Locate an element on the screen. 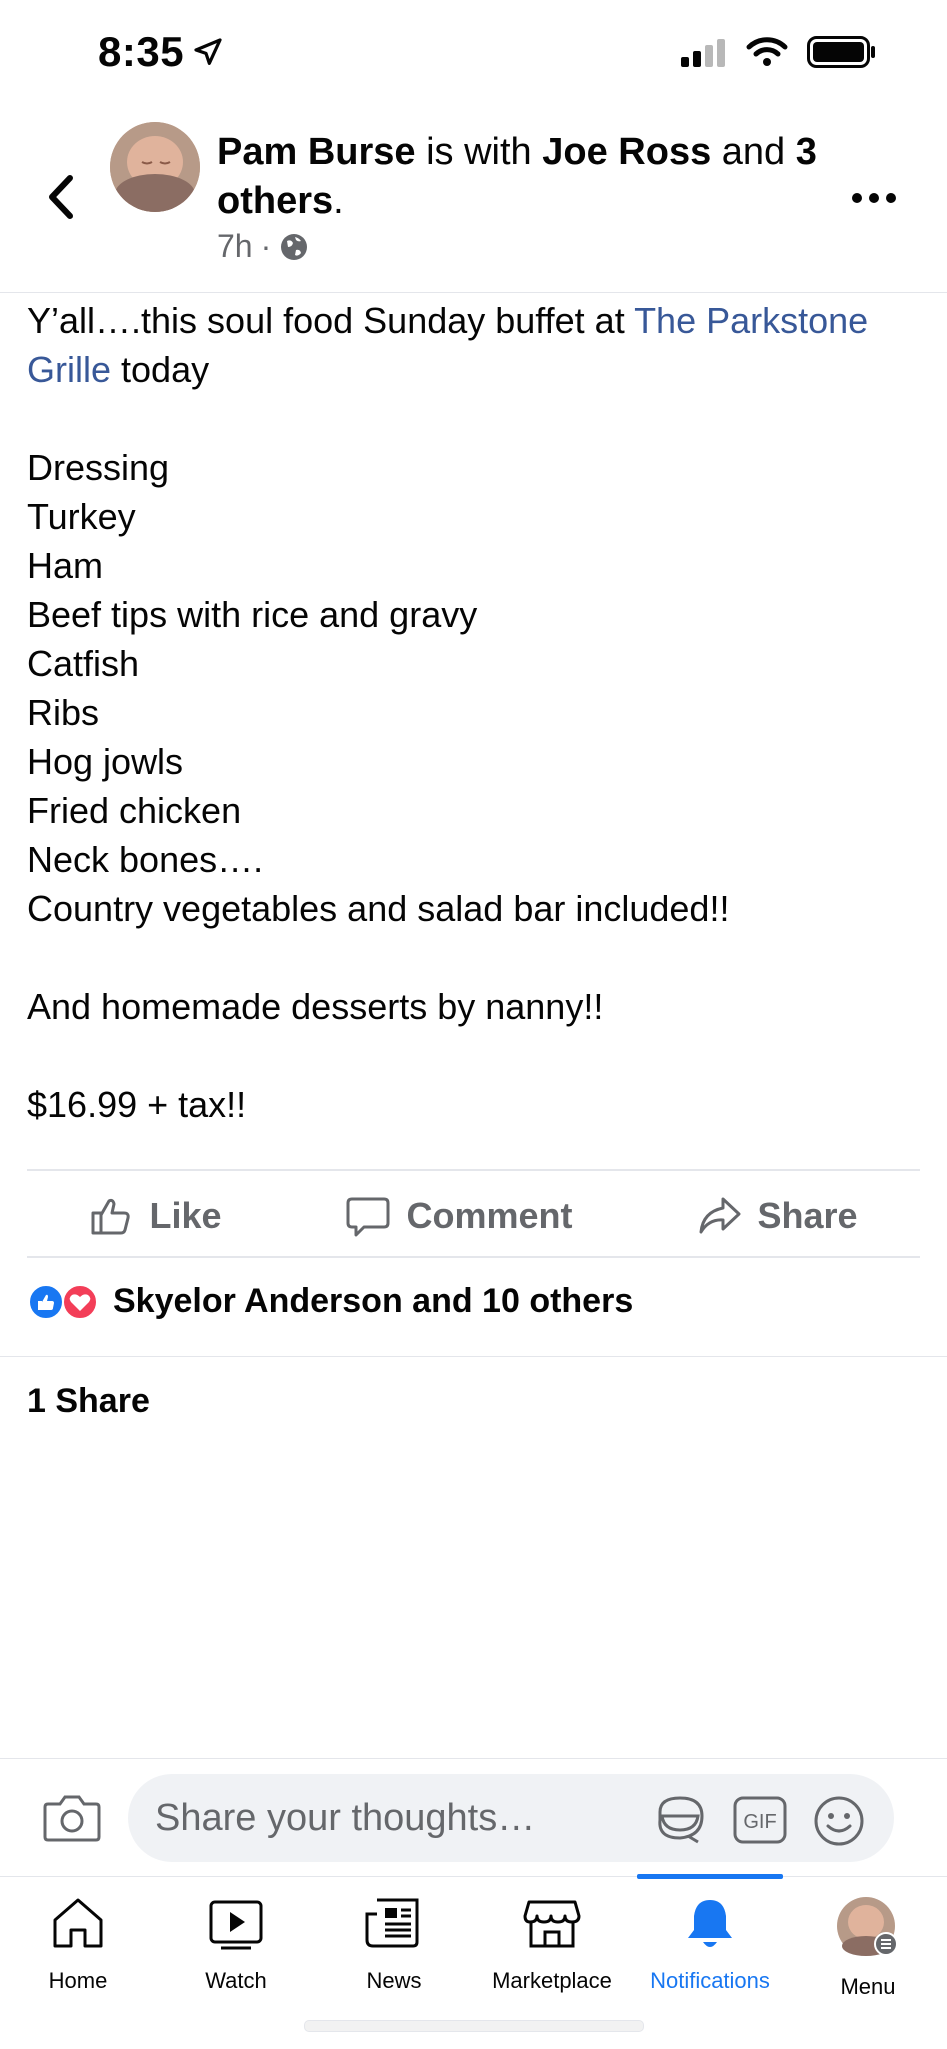 This screenshot has width=947, height=2049. bell-icon is located at coordinates (710, 1923).